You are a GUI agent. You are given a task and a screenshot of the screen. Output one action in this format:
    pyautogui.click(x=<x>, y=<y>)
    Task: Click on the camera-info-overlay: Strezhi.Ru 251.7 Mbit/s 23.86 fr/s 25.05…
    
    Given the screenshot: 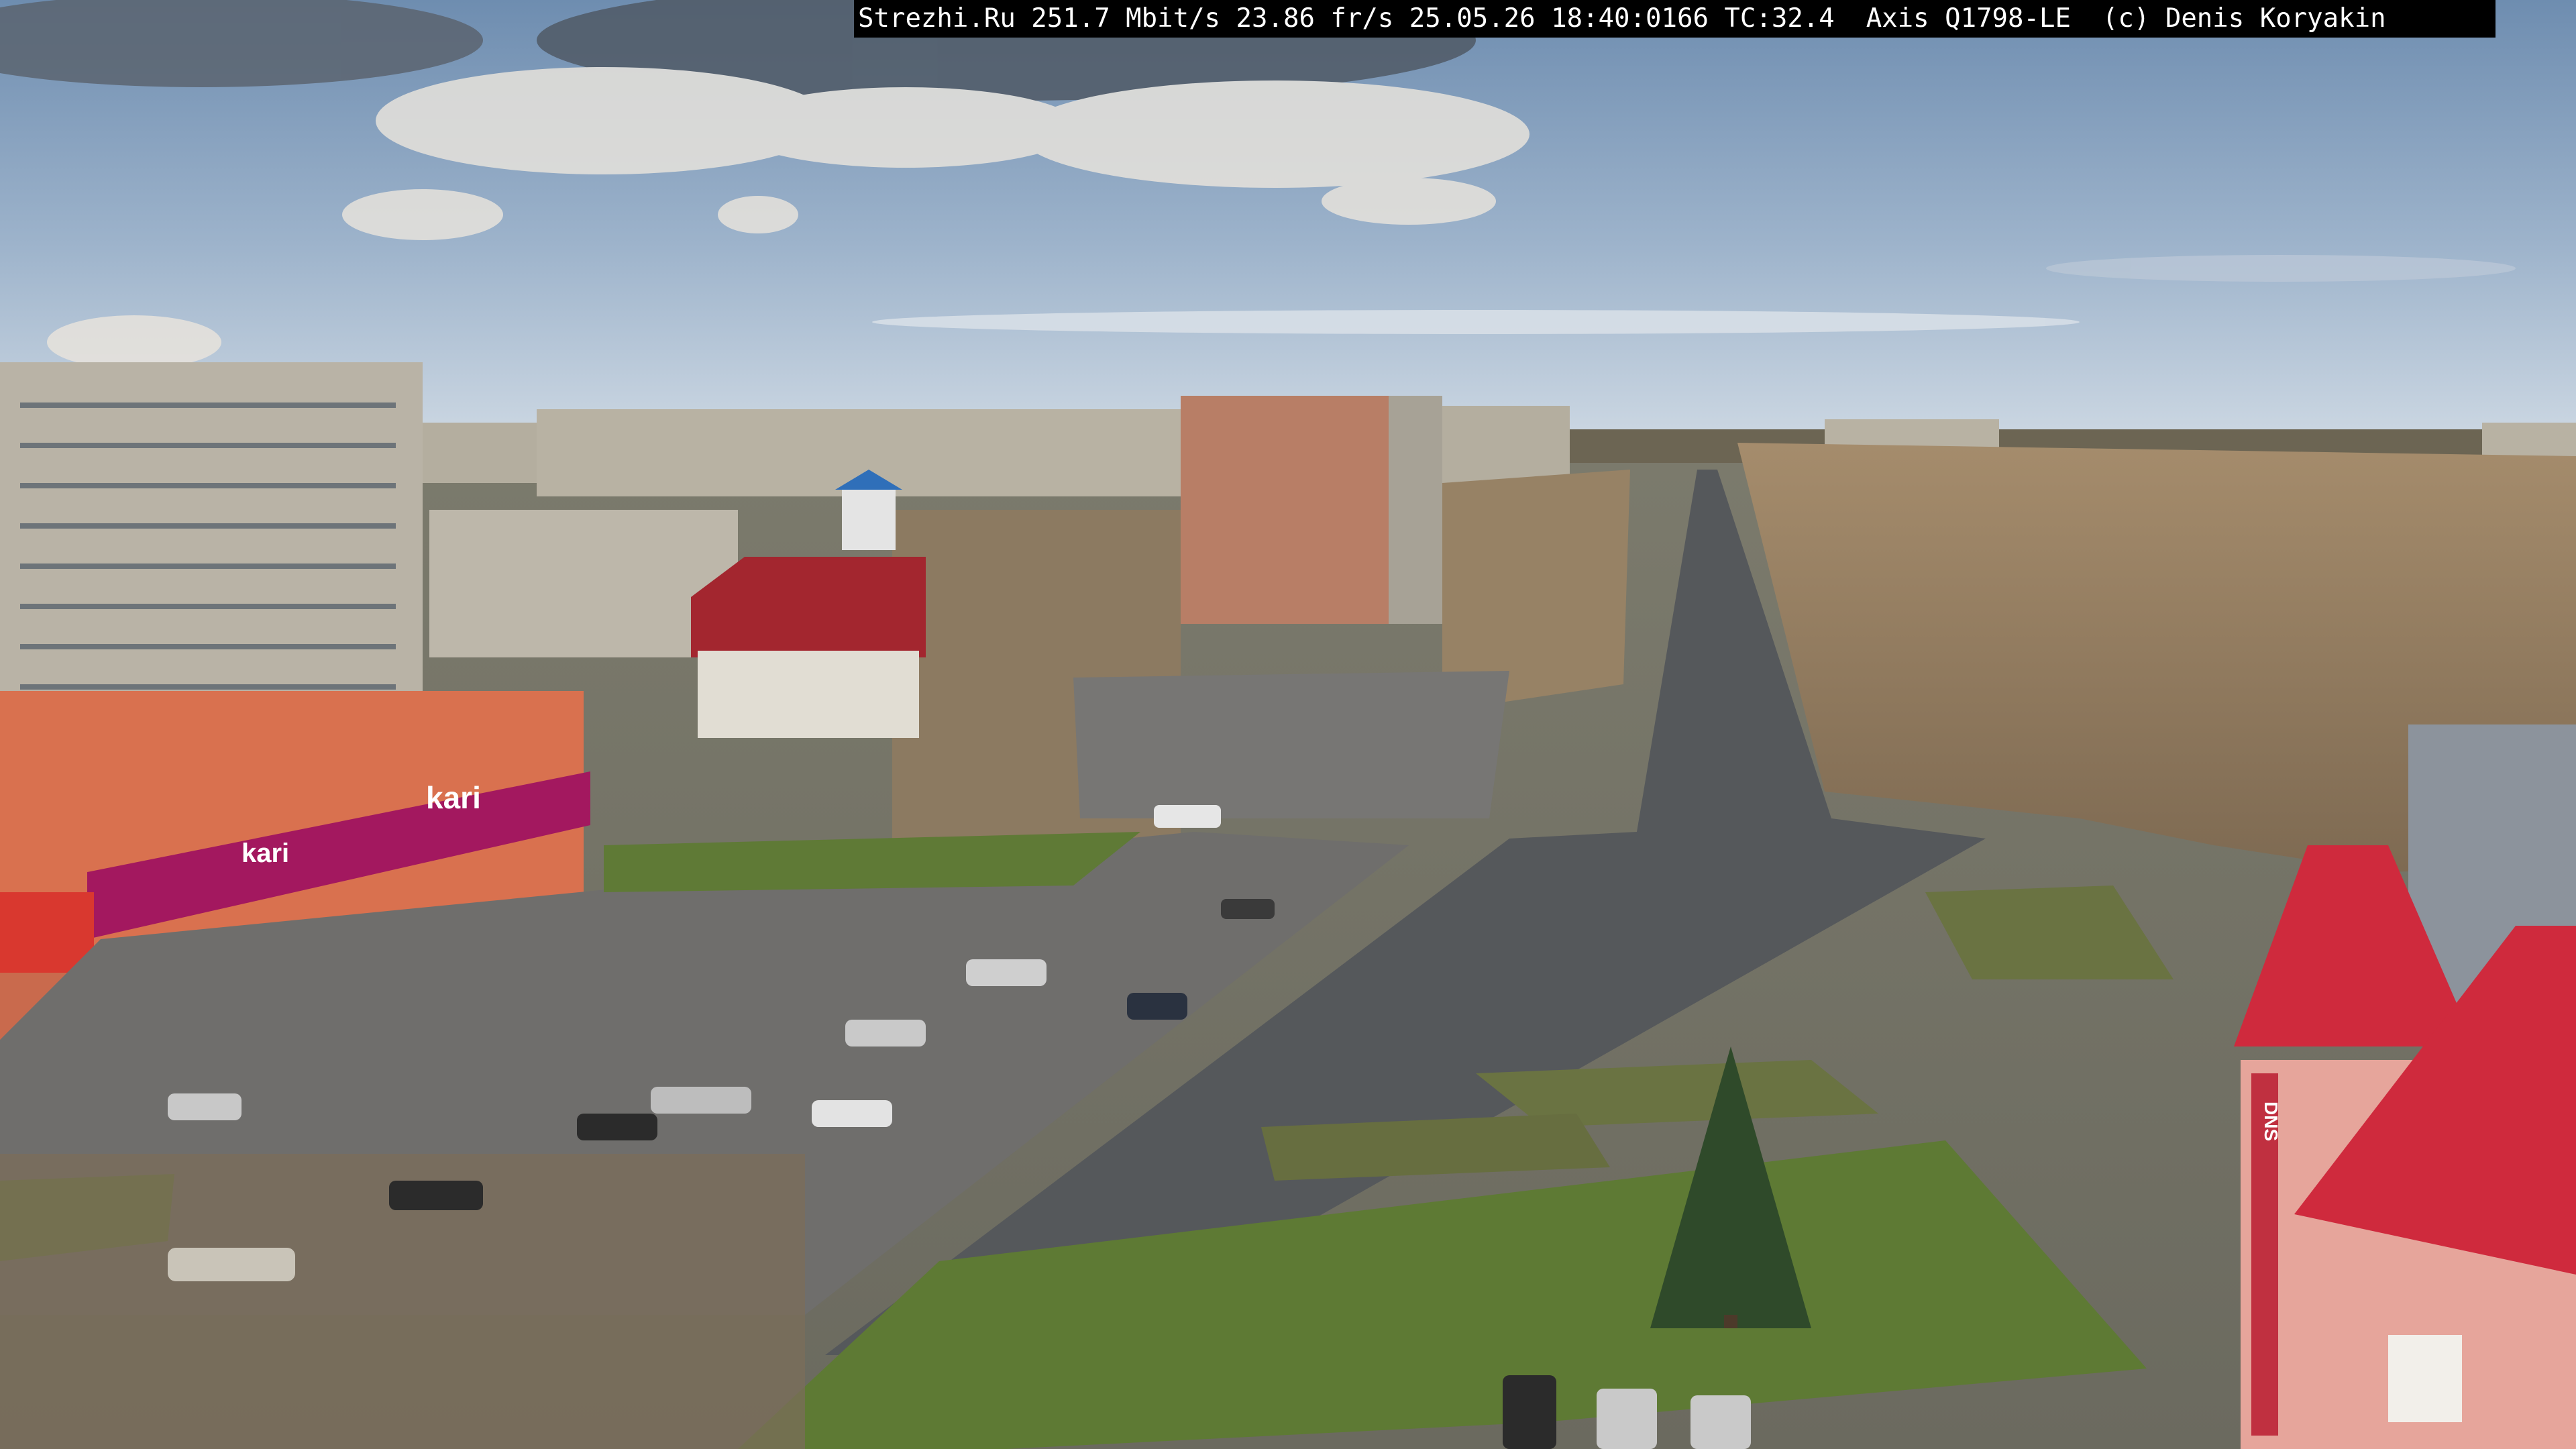 What is the action you would take?
    pyautogui.click(x=1675, y=19)
    